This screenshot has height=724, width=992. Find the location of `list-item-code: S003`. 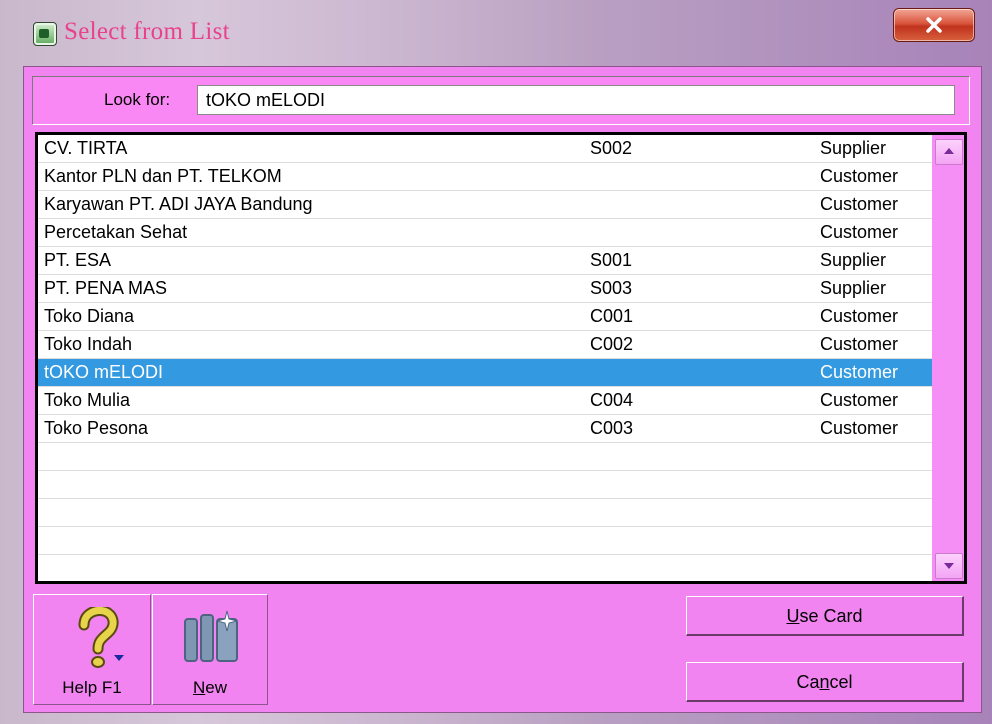

list-item-code: S003 is located at coordinates (611, 288).